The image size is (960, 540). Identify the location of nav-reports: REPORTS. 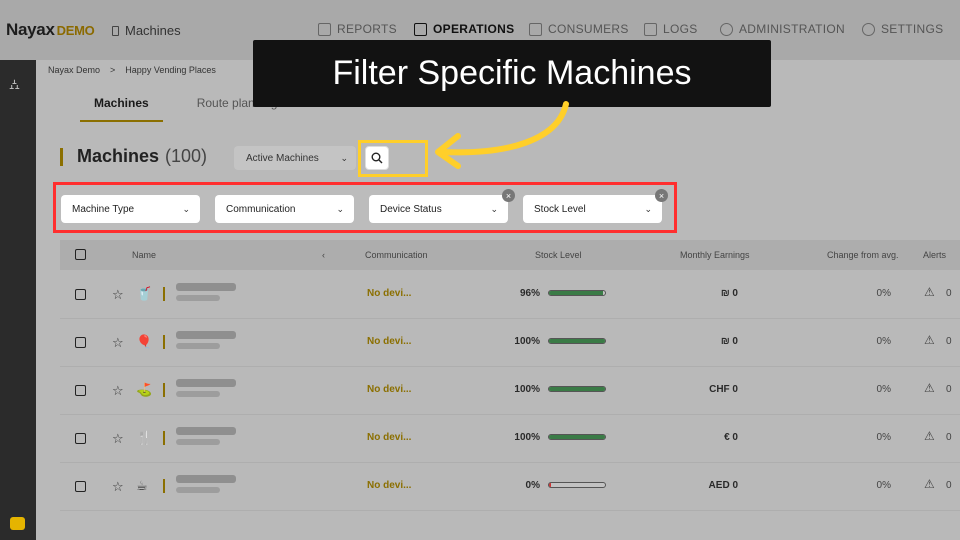
(357, 29).